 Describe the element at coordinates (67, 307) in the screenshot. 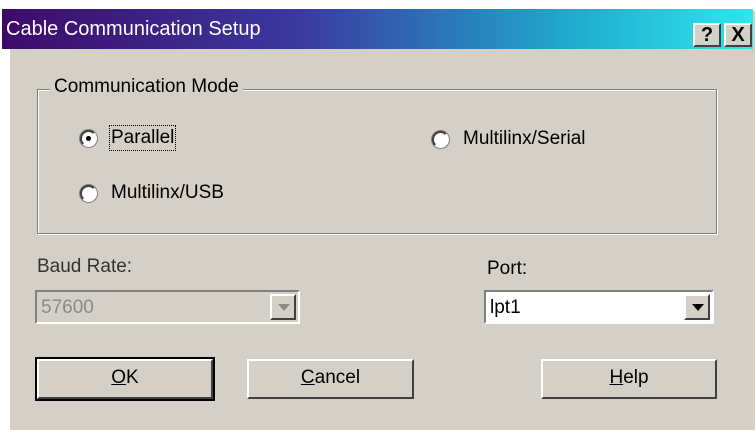

I see `baud-rate-value: 57600` at that location.